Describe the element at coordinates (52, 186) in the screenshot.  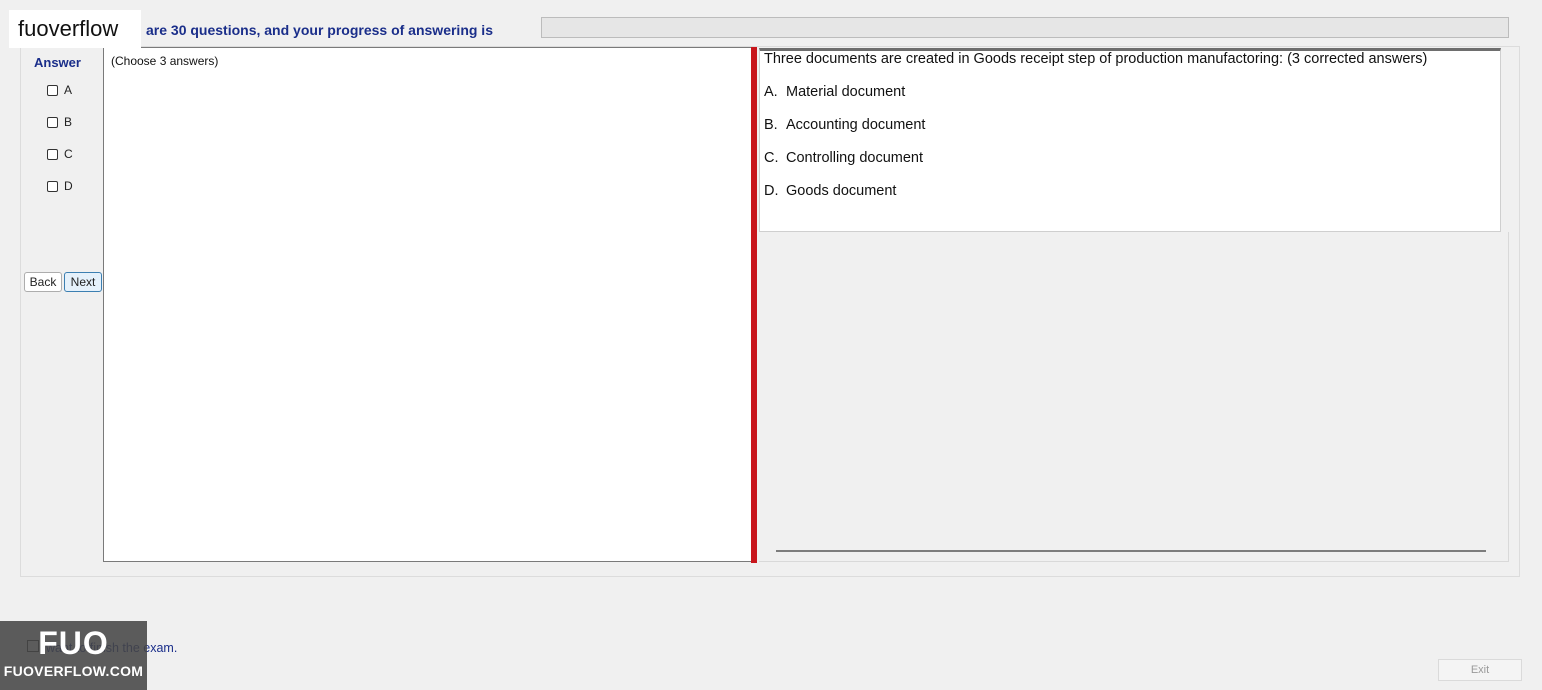
I see `option-d-checkbox` at that location.